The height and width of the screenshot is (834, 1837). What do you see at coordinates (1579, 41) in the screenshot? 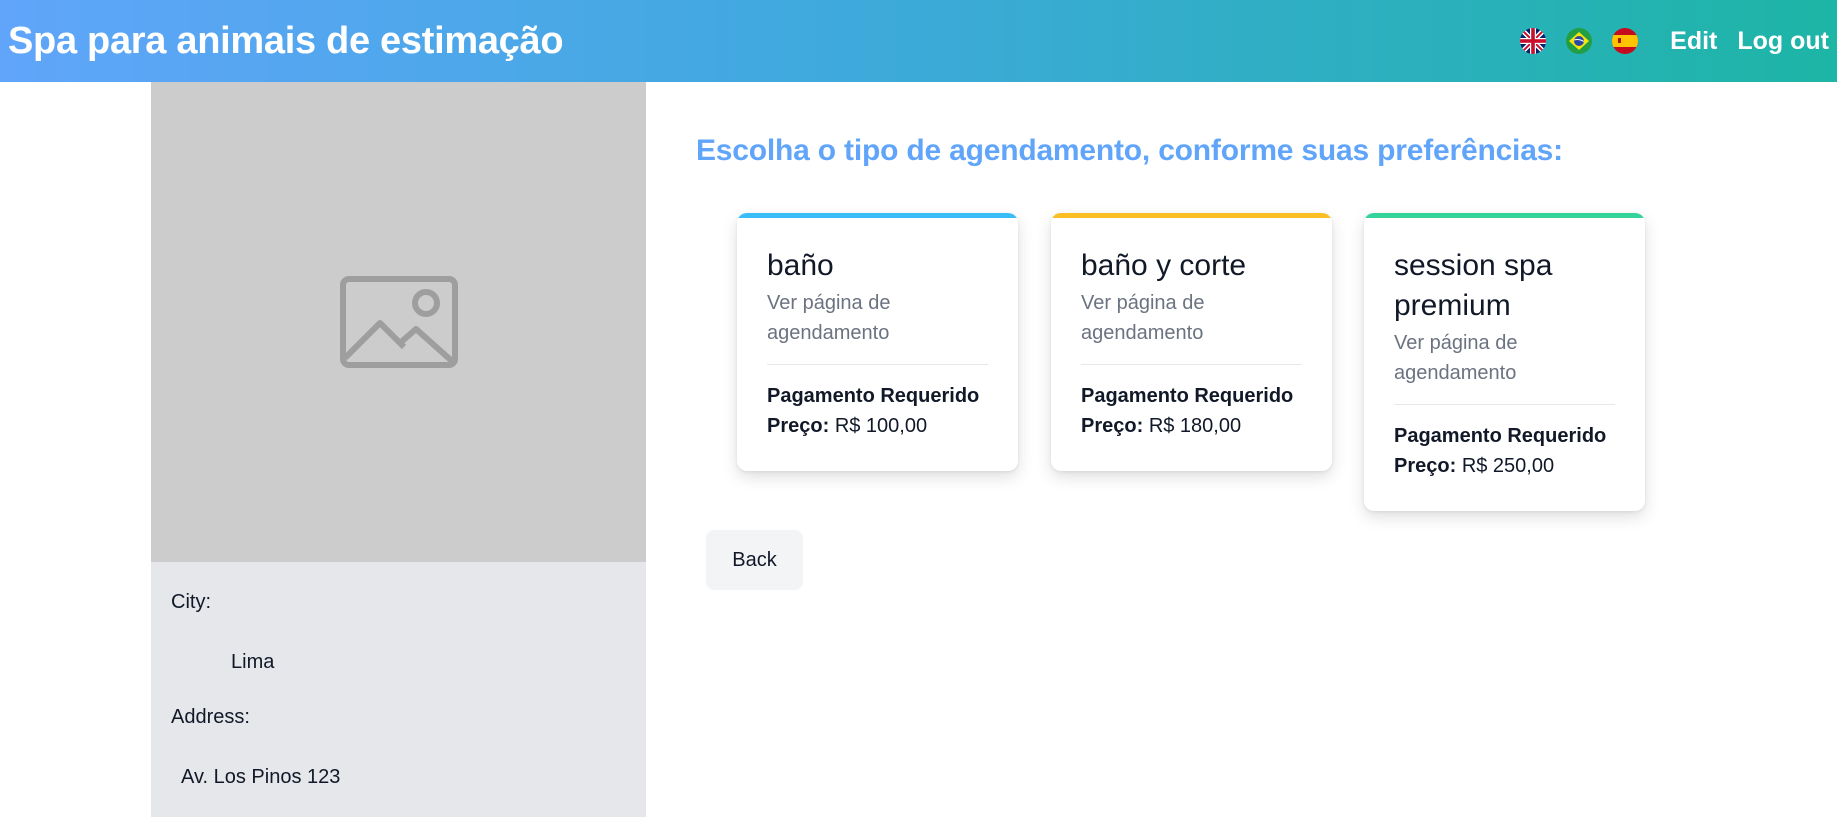
I see `brazil-flag-icon` at bounding box center [1579, 41].